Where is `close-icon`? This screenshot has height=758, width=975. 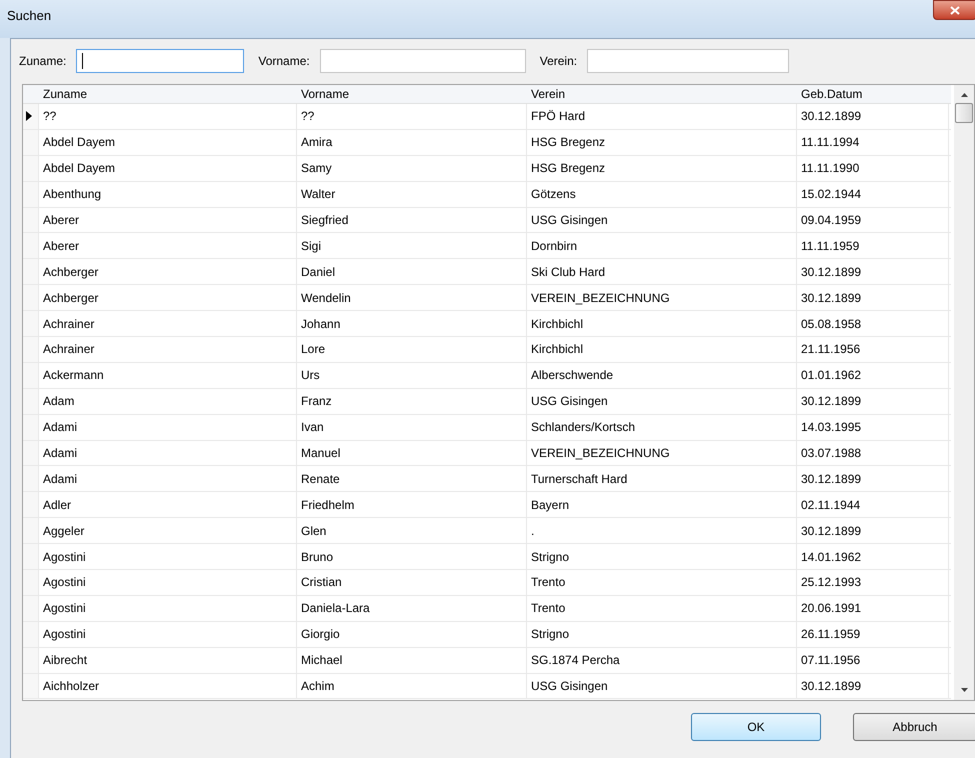 close-icon is located at coordinates (955, 10).